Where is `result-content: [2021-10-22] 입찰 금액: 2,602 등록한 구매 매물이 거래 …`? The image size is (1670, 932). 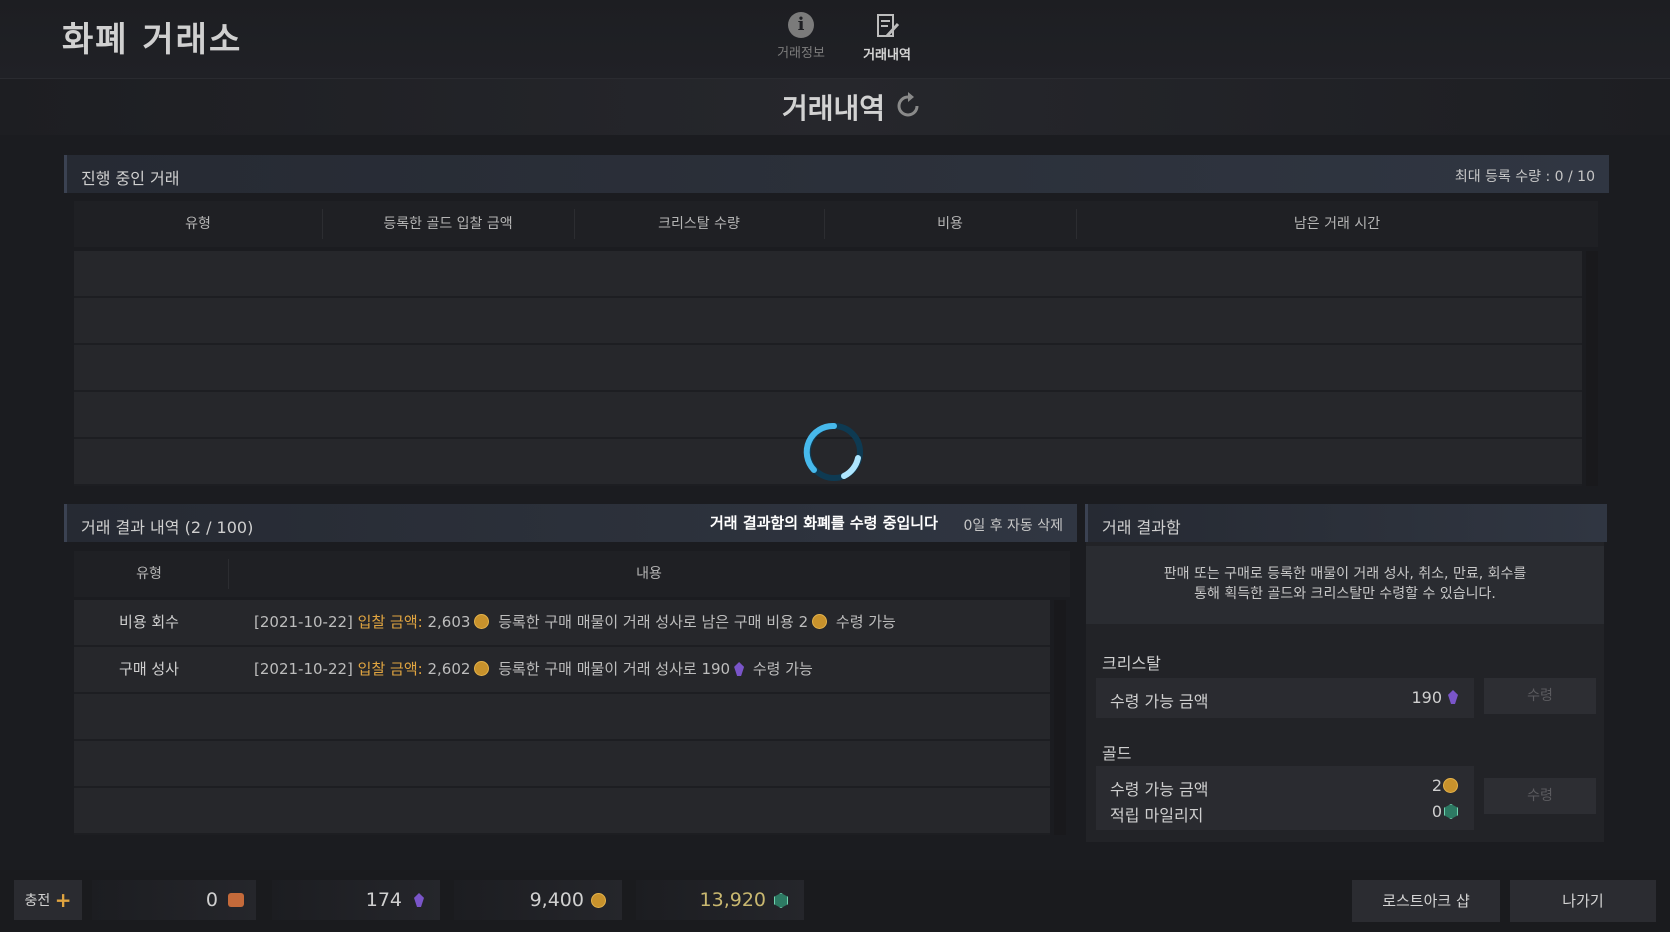
result-content: [2021-10-22] 입찰 금액: 2,602 등록한 구매 매물이 거래 … is located at coordinates (533, 669).